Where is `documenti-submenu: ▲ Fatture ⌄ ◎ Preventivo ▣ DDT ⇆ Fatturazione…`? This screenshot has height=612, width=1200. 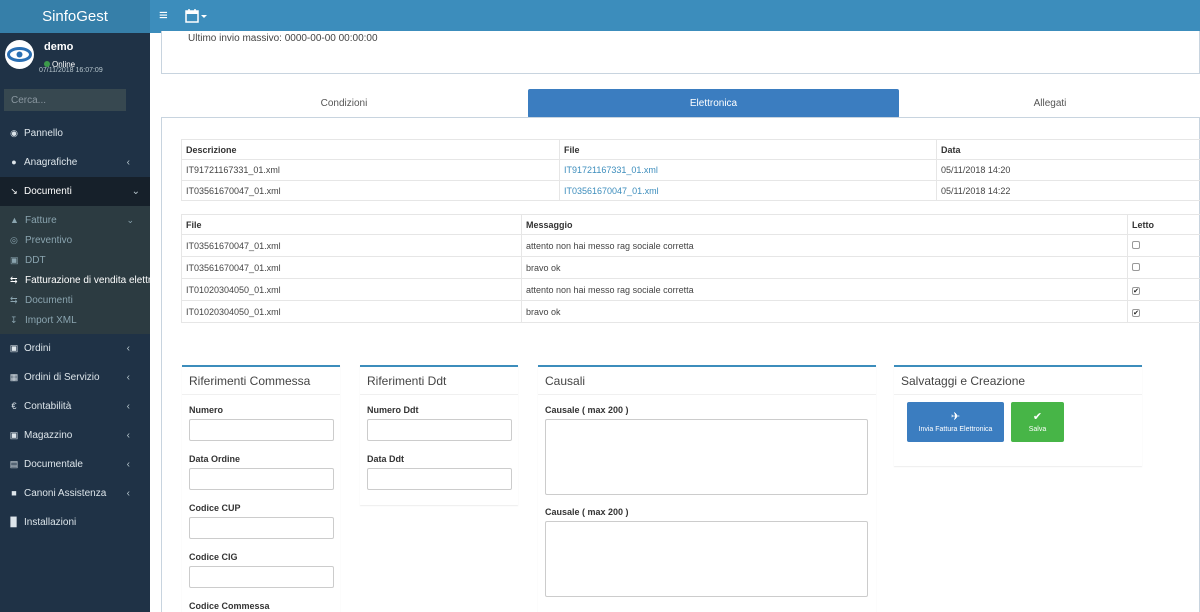
documenti-submenu: ▲ Fatture ⌄ ◎ Preventivo ▣ DDT ⇆ Fatturazione… is located at coordinates (75, 270).